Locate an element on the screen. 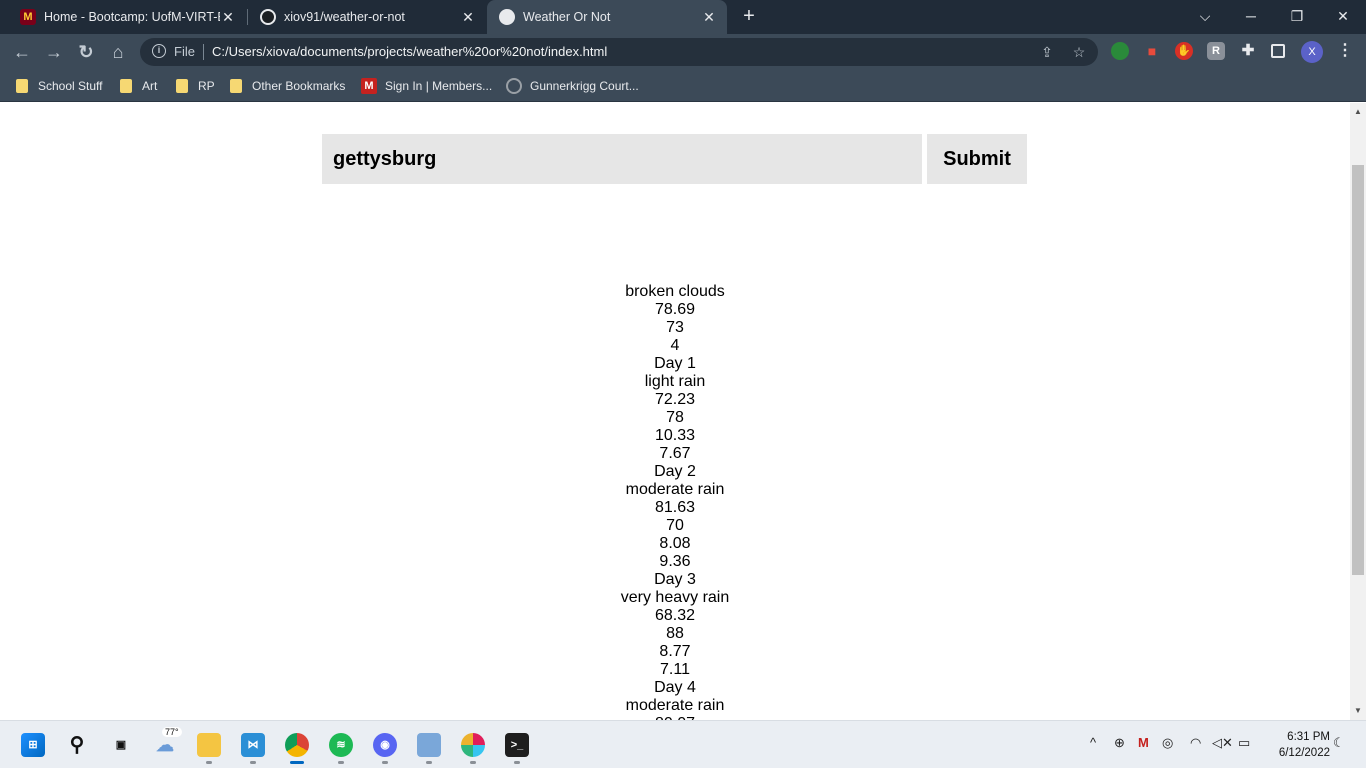  forecast-line: 10.33 is located at coordinates (675, 435).